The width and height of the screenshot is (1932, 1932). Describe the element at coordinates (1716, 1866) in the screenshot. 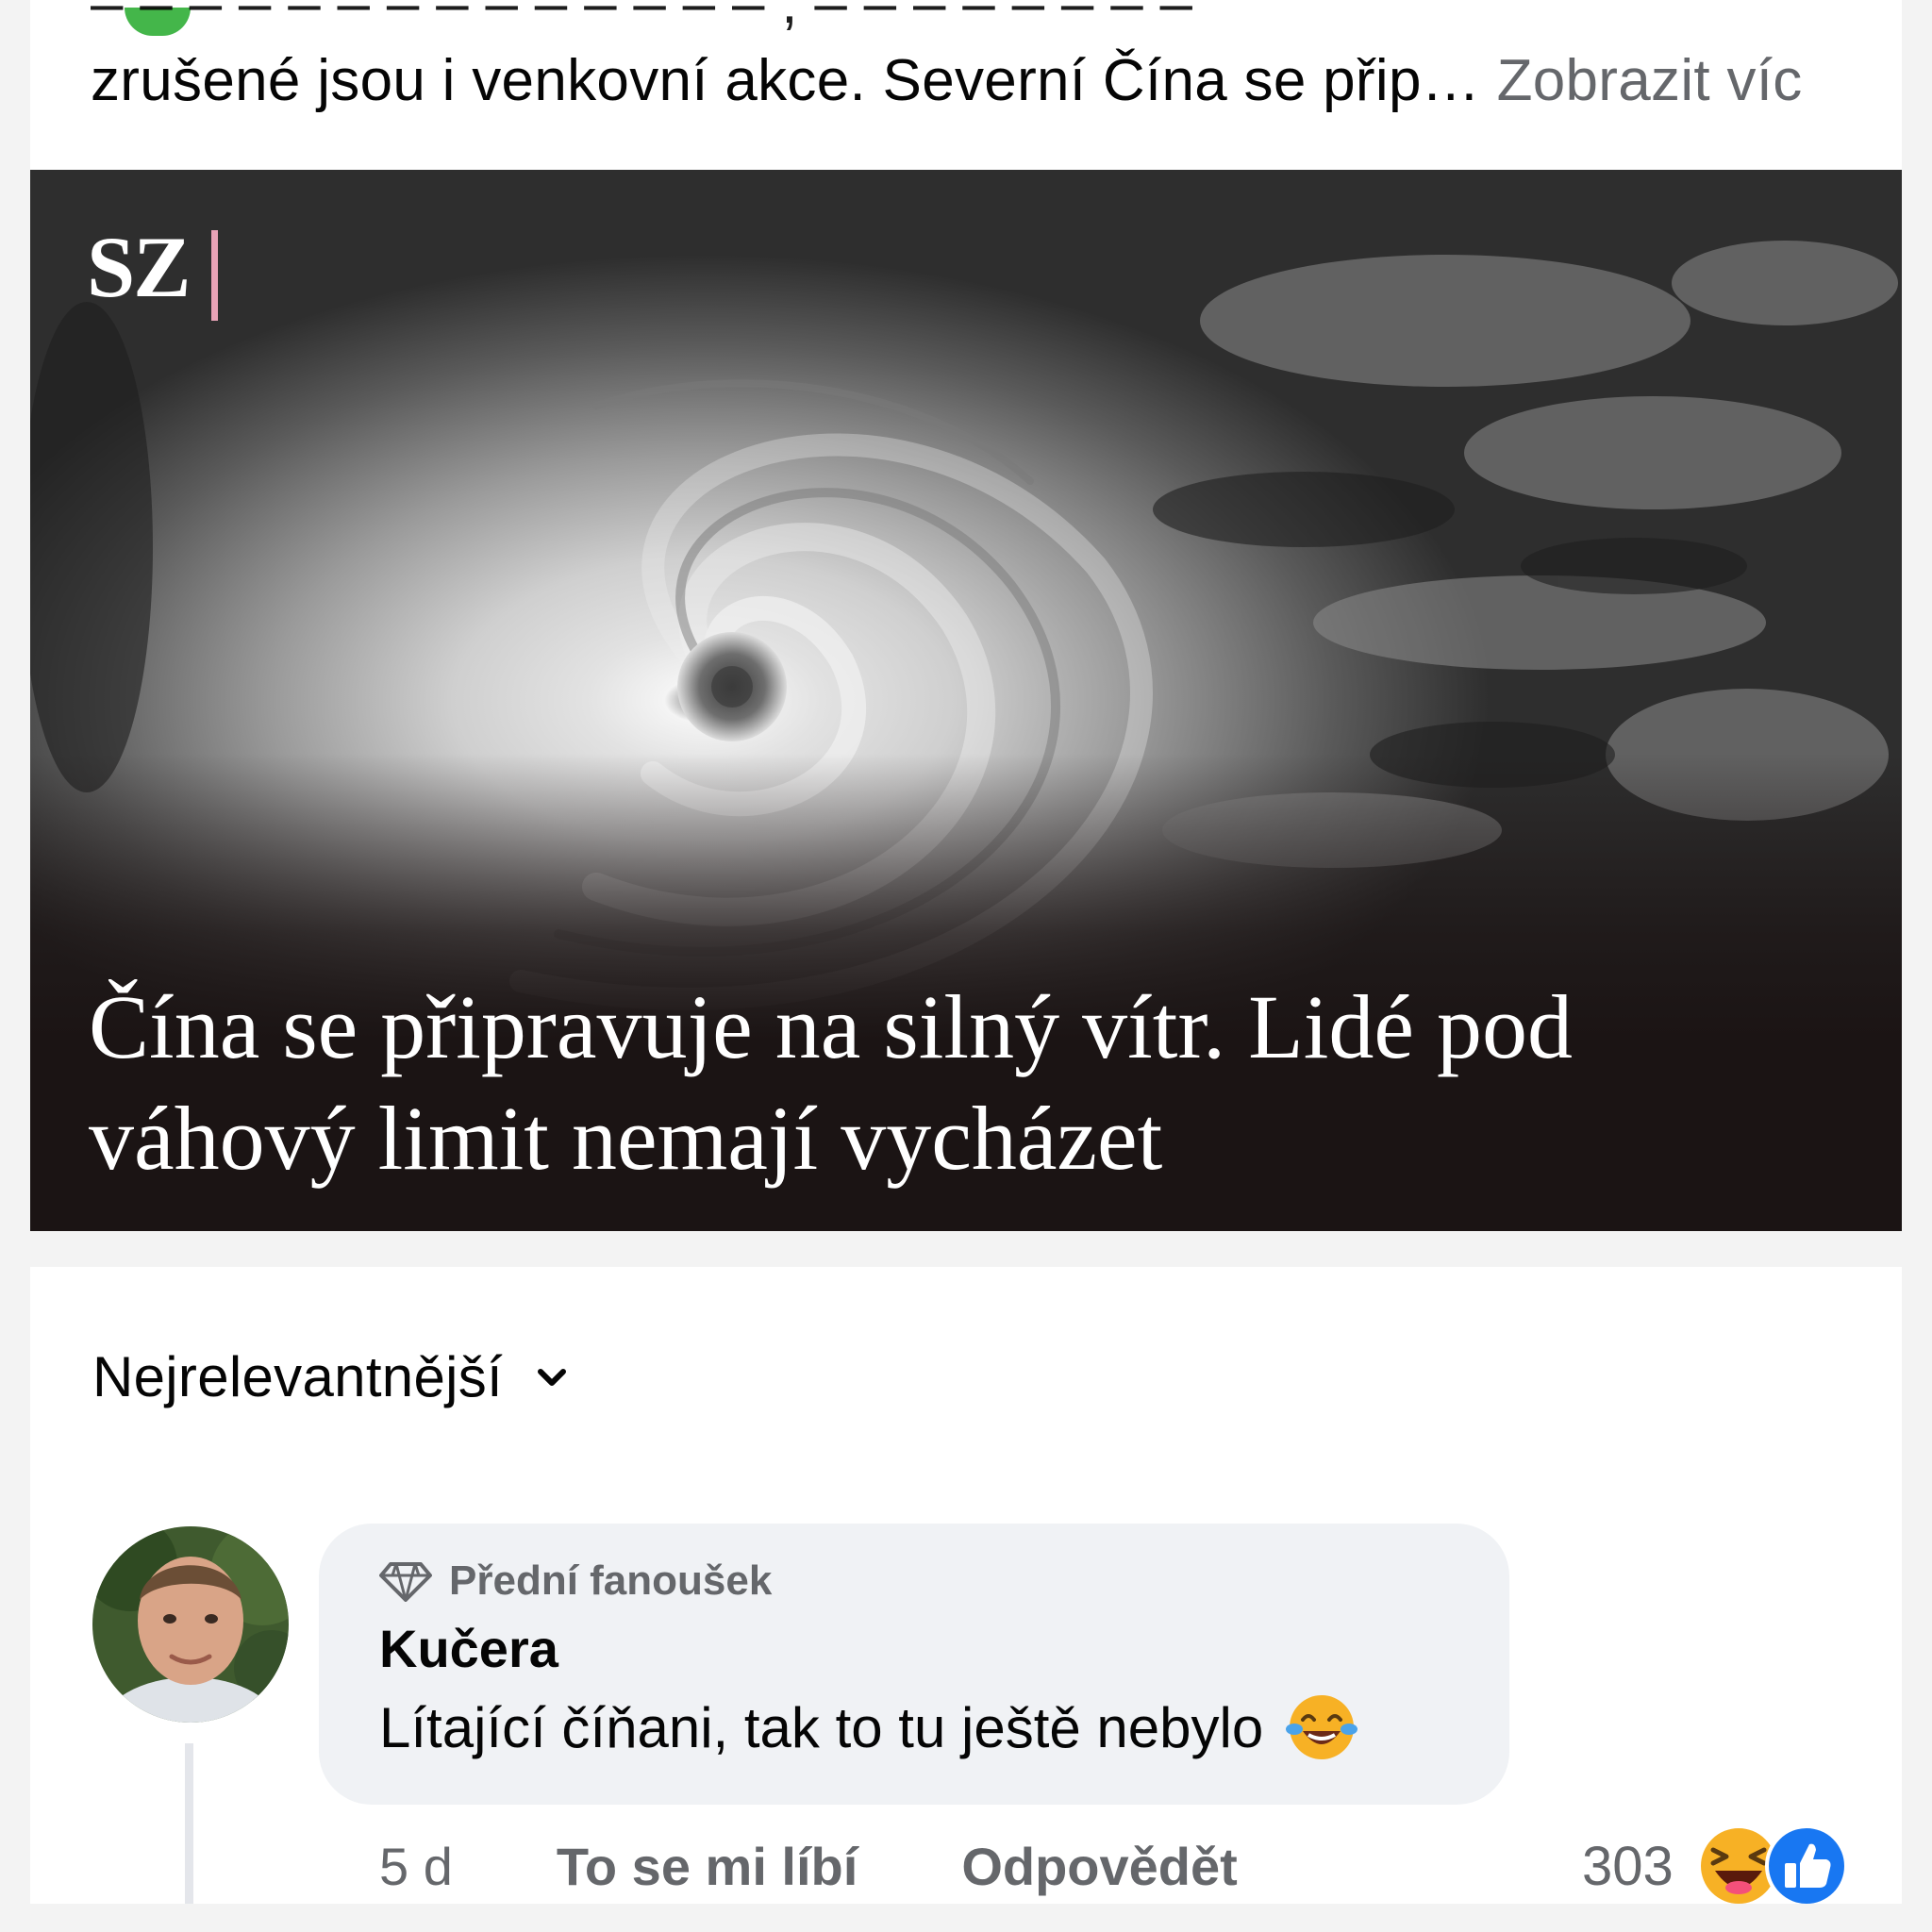

I see `reaction-summary: 303` at that location.